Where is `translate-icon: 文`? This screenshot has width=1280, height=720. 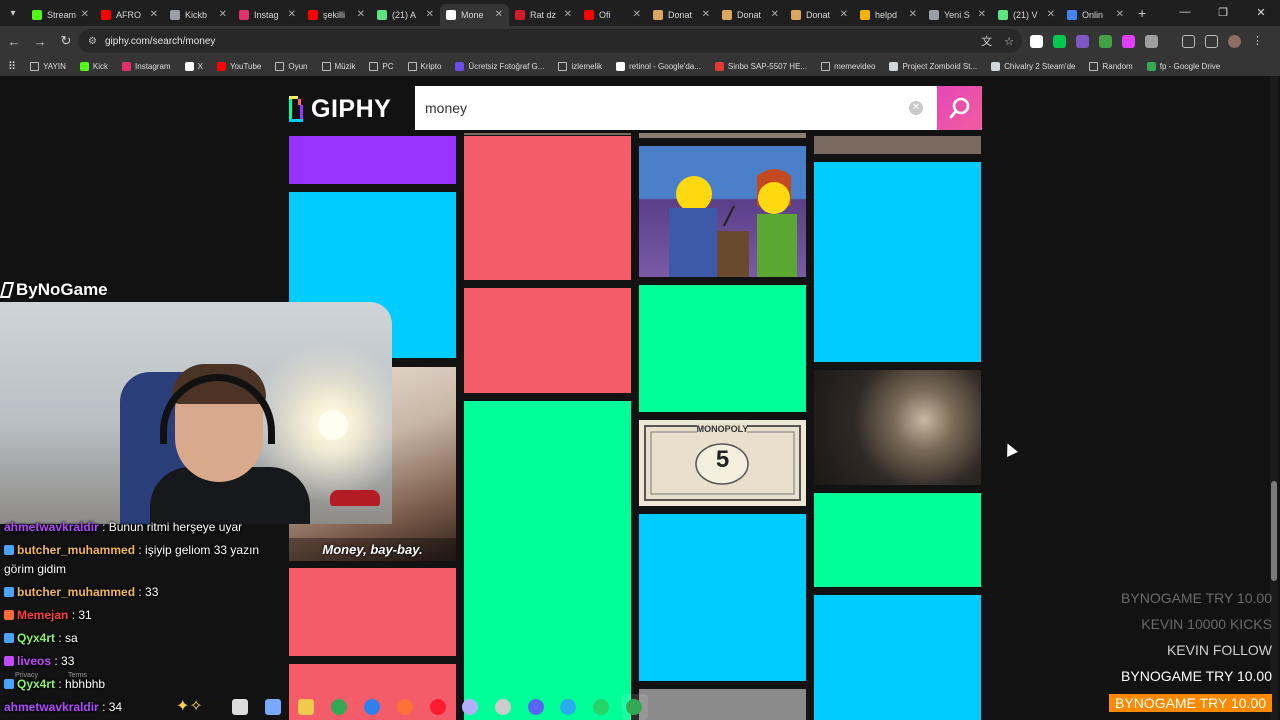 translate-icon: 文 is located at coordinates (986, 41).